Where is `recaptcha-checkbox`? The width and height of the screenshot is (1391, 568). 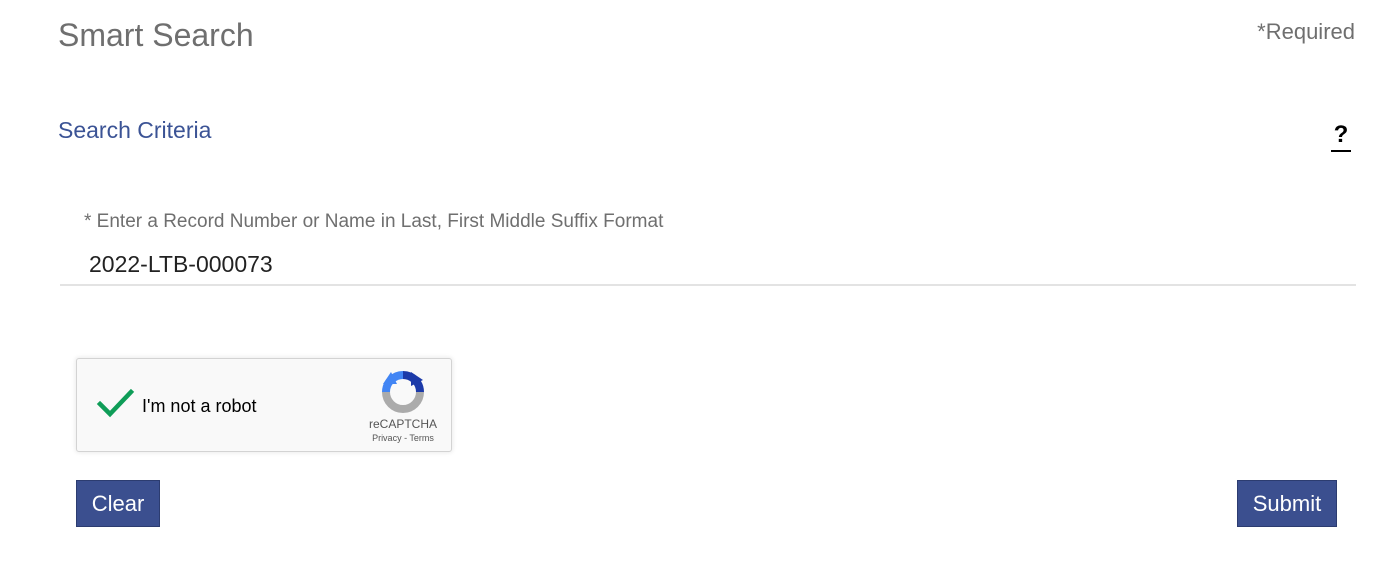 recaptcha-checkbox is located at coordinates (115, 403).